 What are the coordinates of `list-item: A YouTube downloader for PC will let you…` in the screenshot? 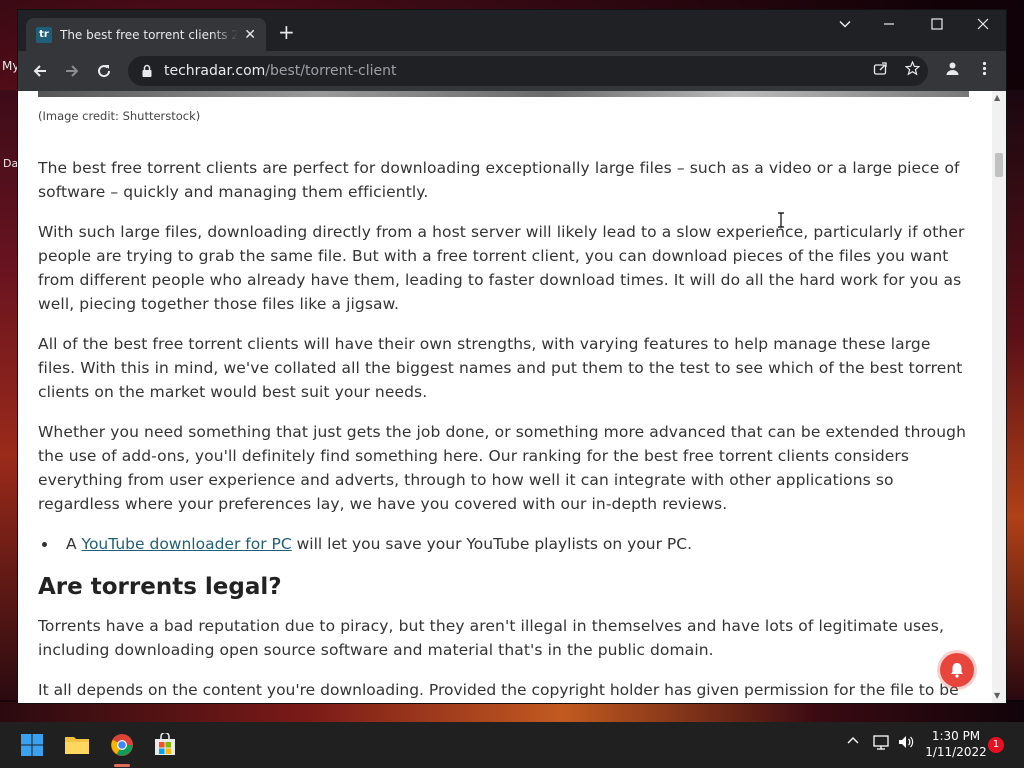 It's located at (513, 544).